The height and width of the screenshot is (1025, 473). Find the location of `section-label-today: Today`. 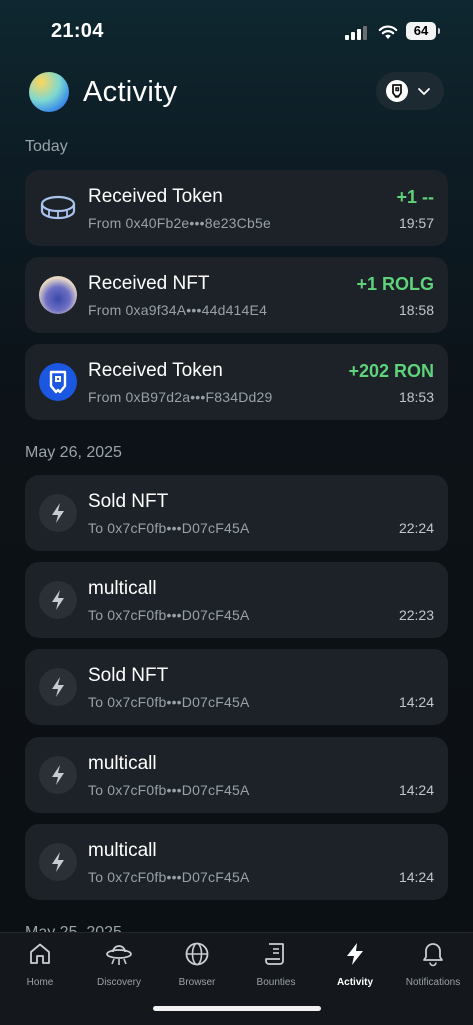

section-label-today: Today is located at coordinates (46, 146).